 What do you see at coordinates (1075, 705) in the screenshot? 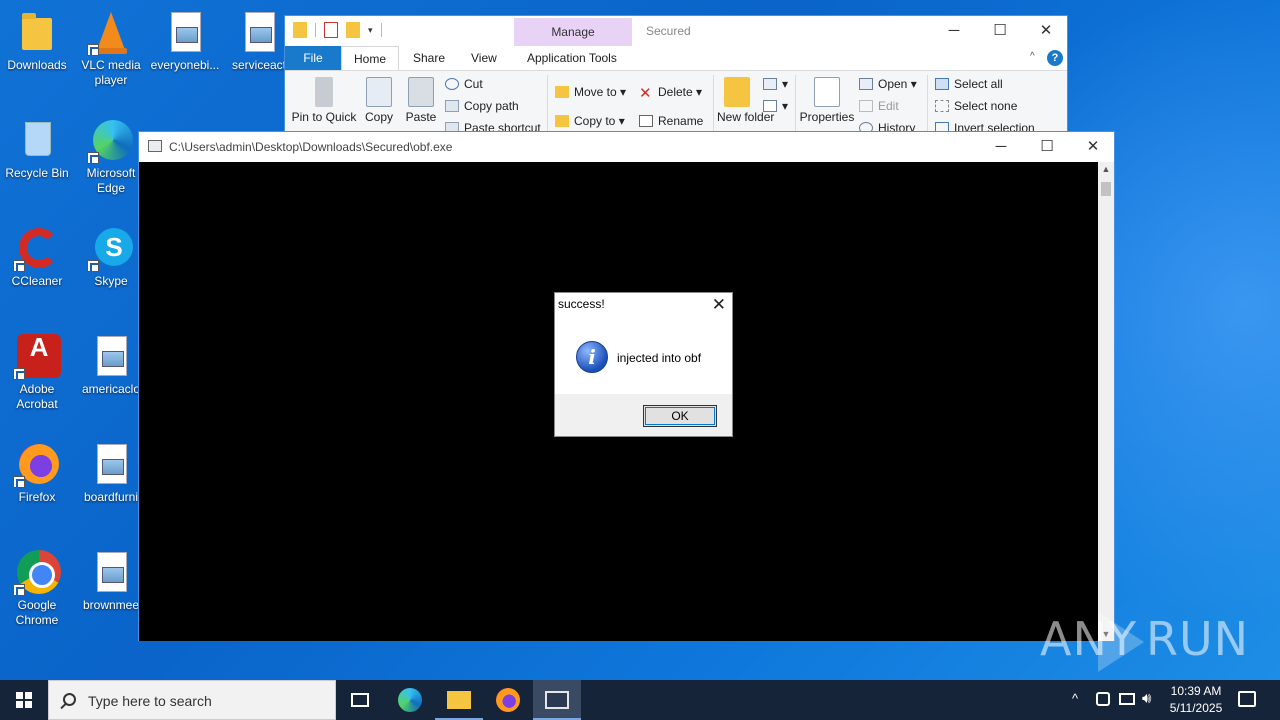
I see `show-hidden-icons-chevron-icon: ^` at bounding box center [1075, 705].